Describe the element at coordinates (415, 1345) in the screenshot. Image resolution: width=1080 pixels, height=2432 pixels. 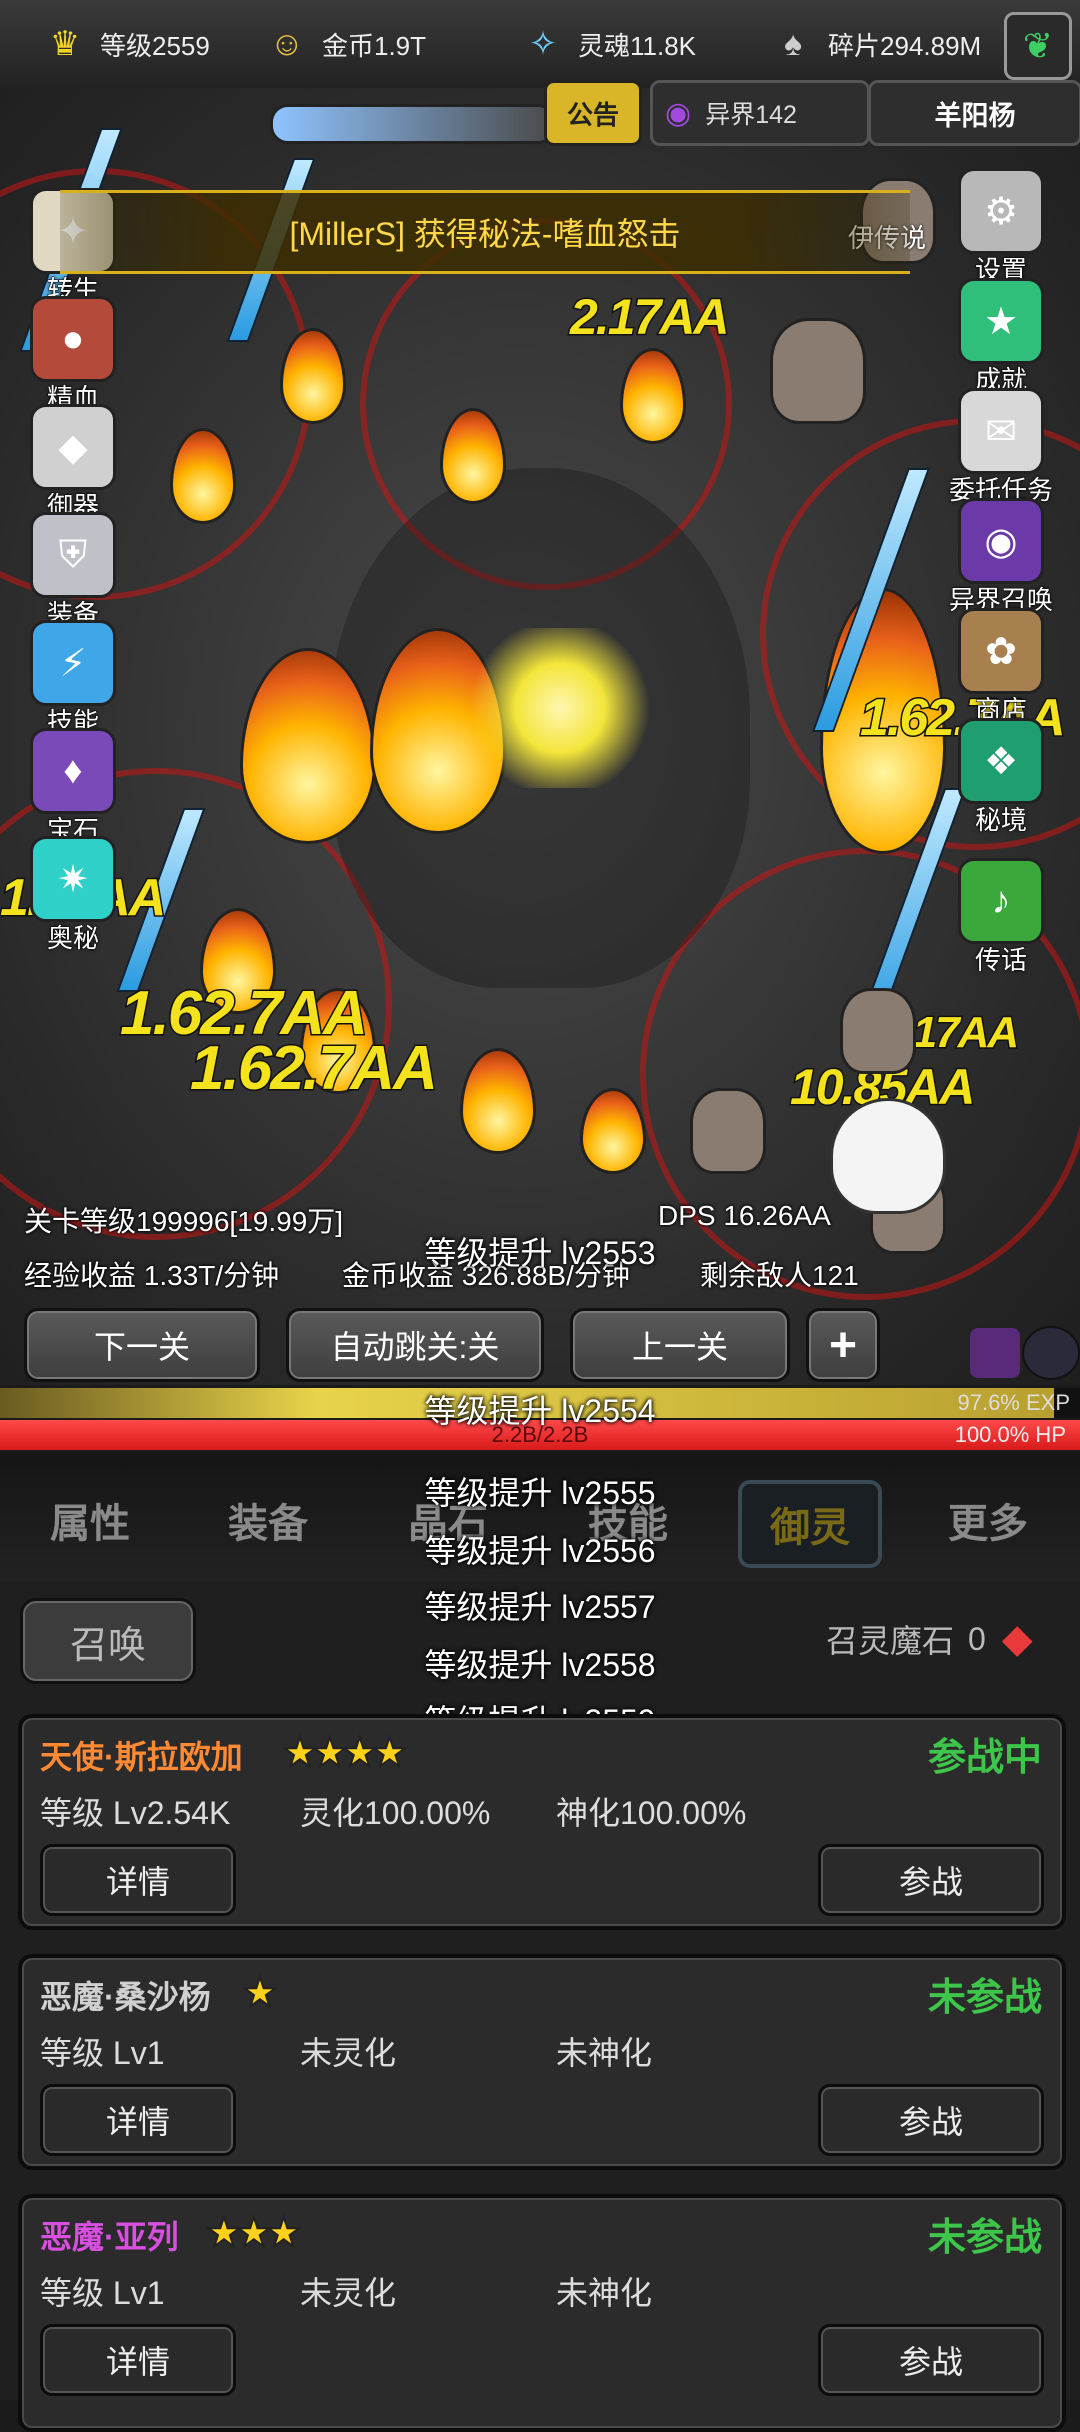
I see `auto-skip-button: 自动跳关:关` at that location.